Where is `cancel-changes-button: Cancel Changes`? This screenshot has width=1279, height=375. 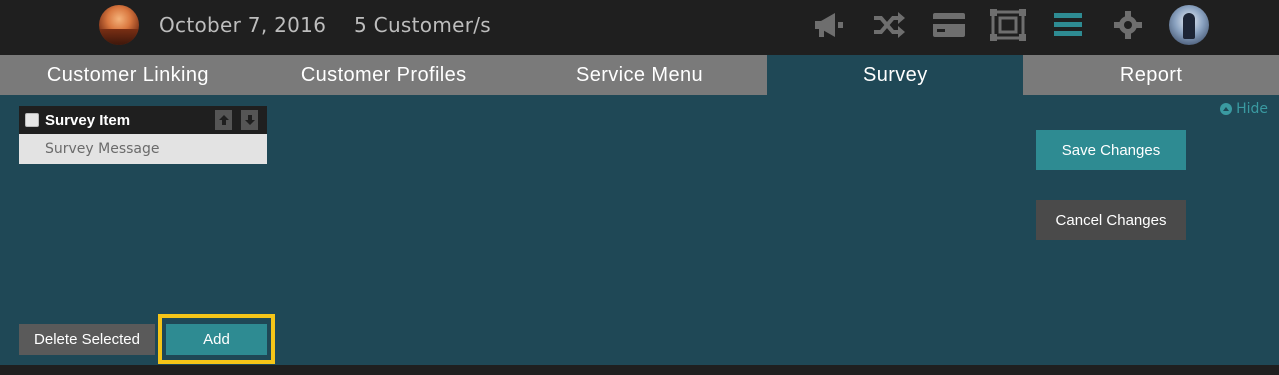
cancel-changes-button: Cancel Changes is located at coordinates (1111, 220).